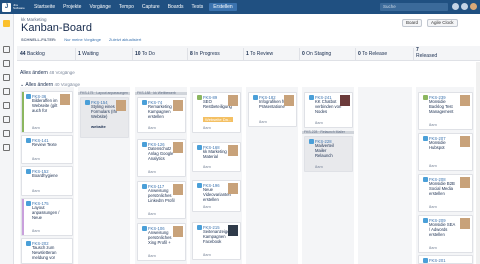 This screenshot has width=480, height=264. What do you see at coordinates (6, 49) in the screenshot?
I see `board-icon` at bounding box center [6, 49].